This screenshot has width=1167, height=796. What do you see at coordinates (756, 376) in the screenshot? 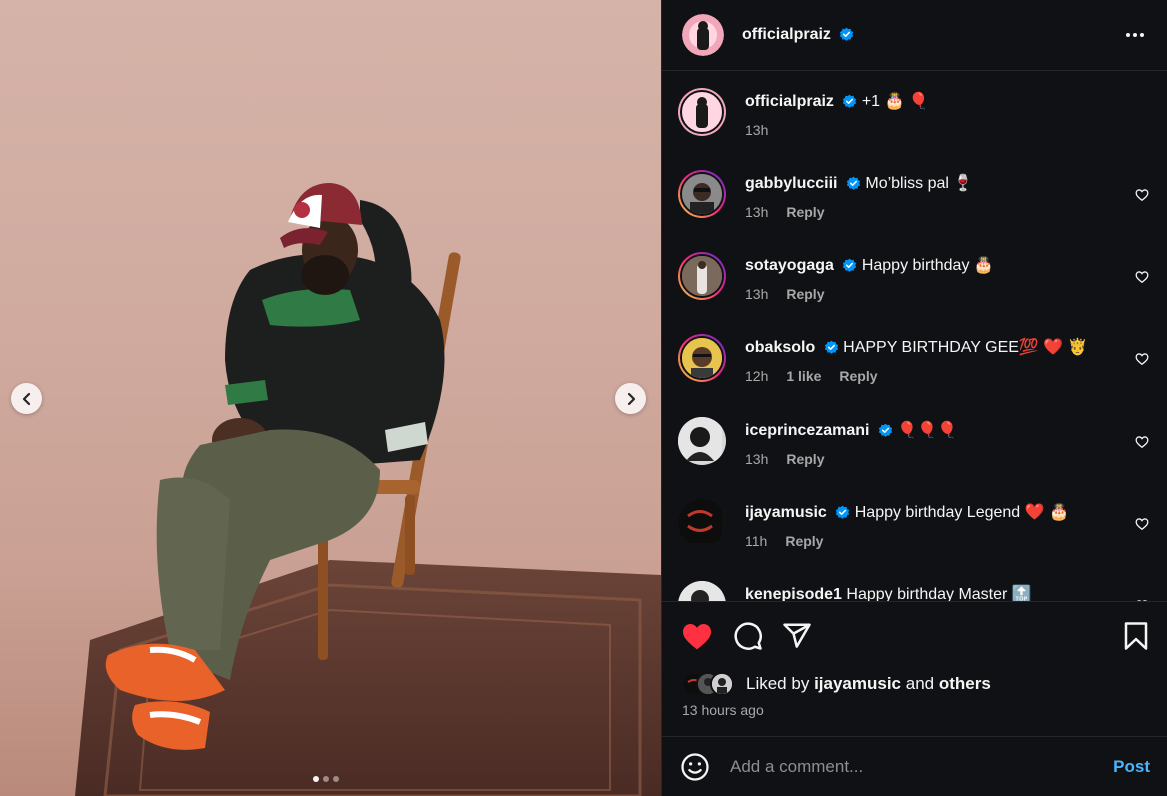
I see `comment-time: 12h` at bounding box center [756, 376].